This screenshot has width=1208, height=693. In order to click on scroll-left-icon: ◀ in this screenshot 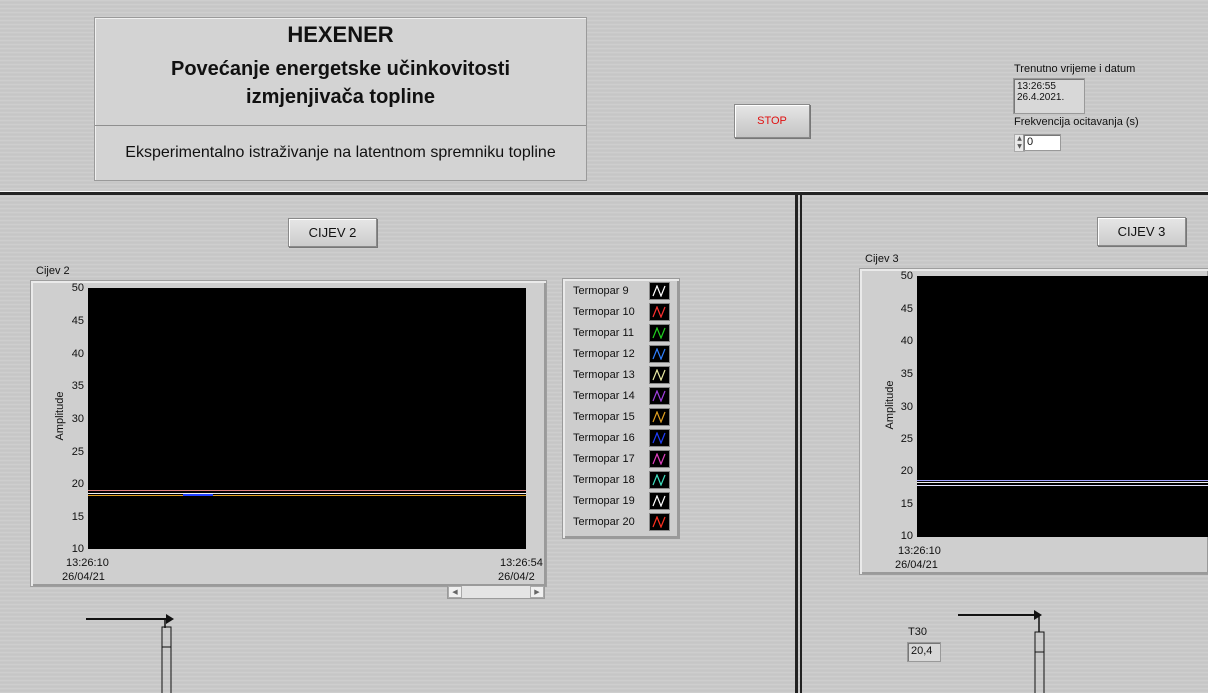, I will do `click(455, 592)`.